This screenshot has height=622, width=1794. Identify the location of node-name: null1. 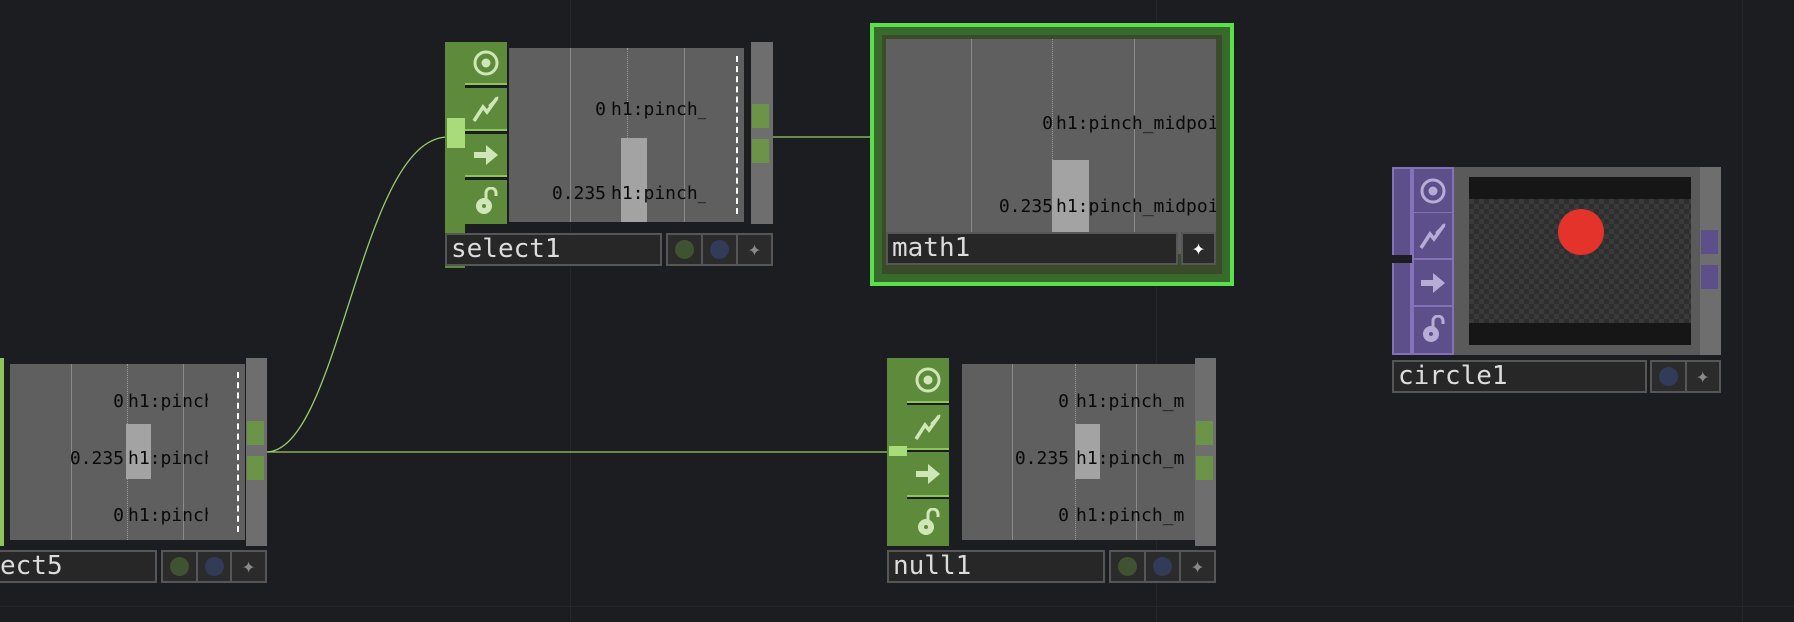
(996, 566).